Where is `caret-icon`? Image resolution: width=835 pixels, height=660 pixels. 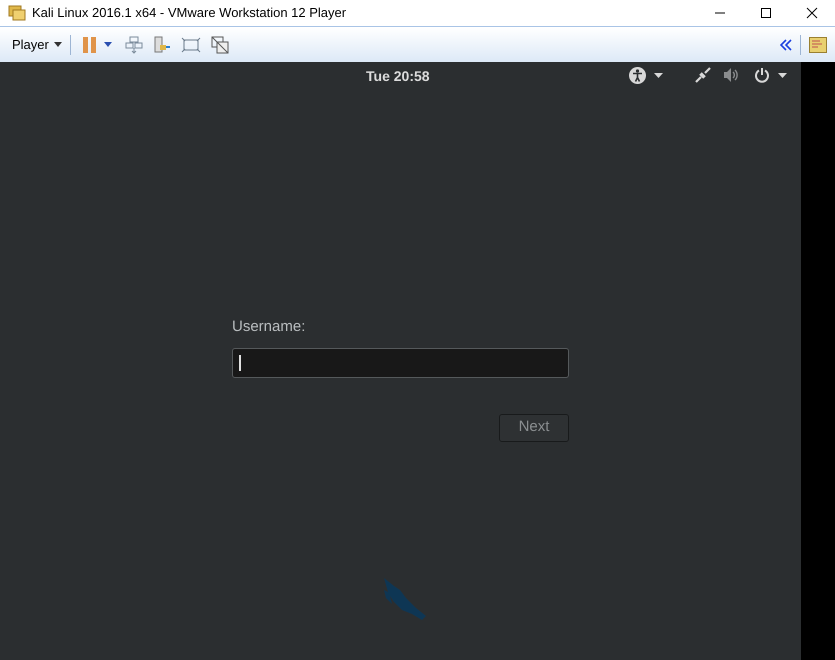
caret-icon is located at coordinates (58, 44).